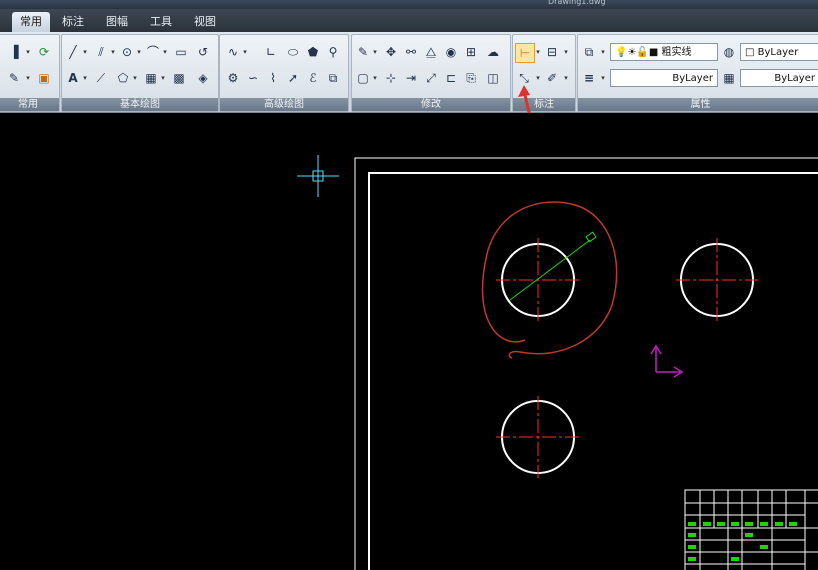 Image resolution: width=818 pixels, height=570 pixels. What do you see at coordinates (664, 78) in the screenshot?
I see `lineweight-combo: ByLayer` at bounding box center [664, 78].